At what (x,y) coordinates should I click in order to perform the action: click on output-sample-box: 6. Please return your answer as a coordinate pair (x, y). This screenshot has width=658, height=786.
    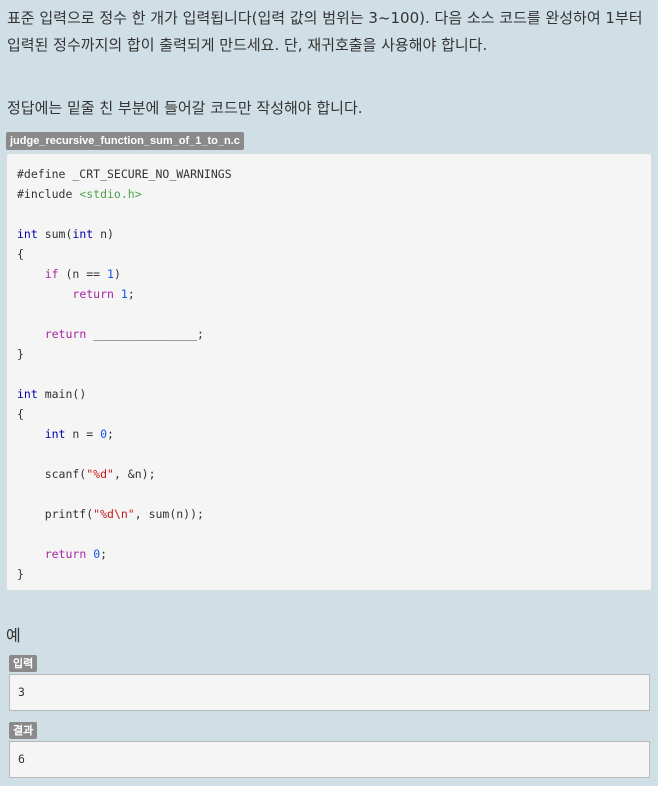
    Looking at the image, I should click on (329, 759).